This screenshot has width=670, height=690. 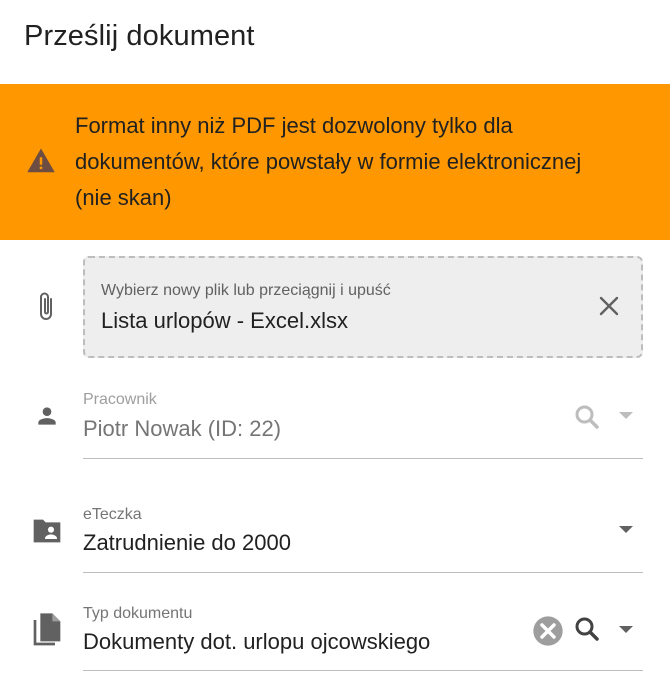 I want to click on folder-underline, so click(x=363, y=572).